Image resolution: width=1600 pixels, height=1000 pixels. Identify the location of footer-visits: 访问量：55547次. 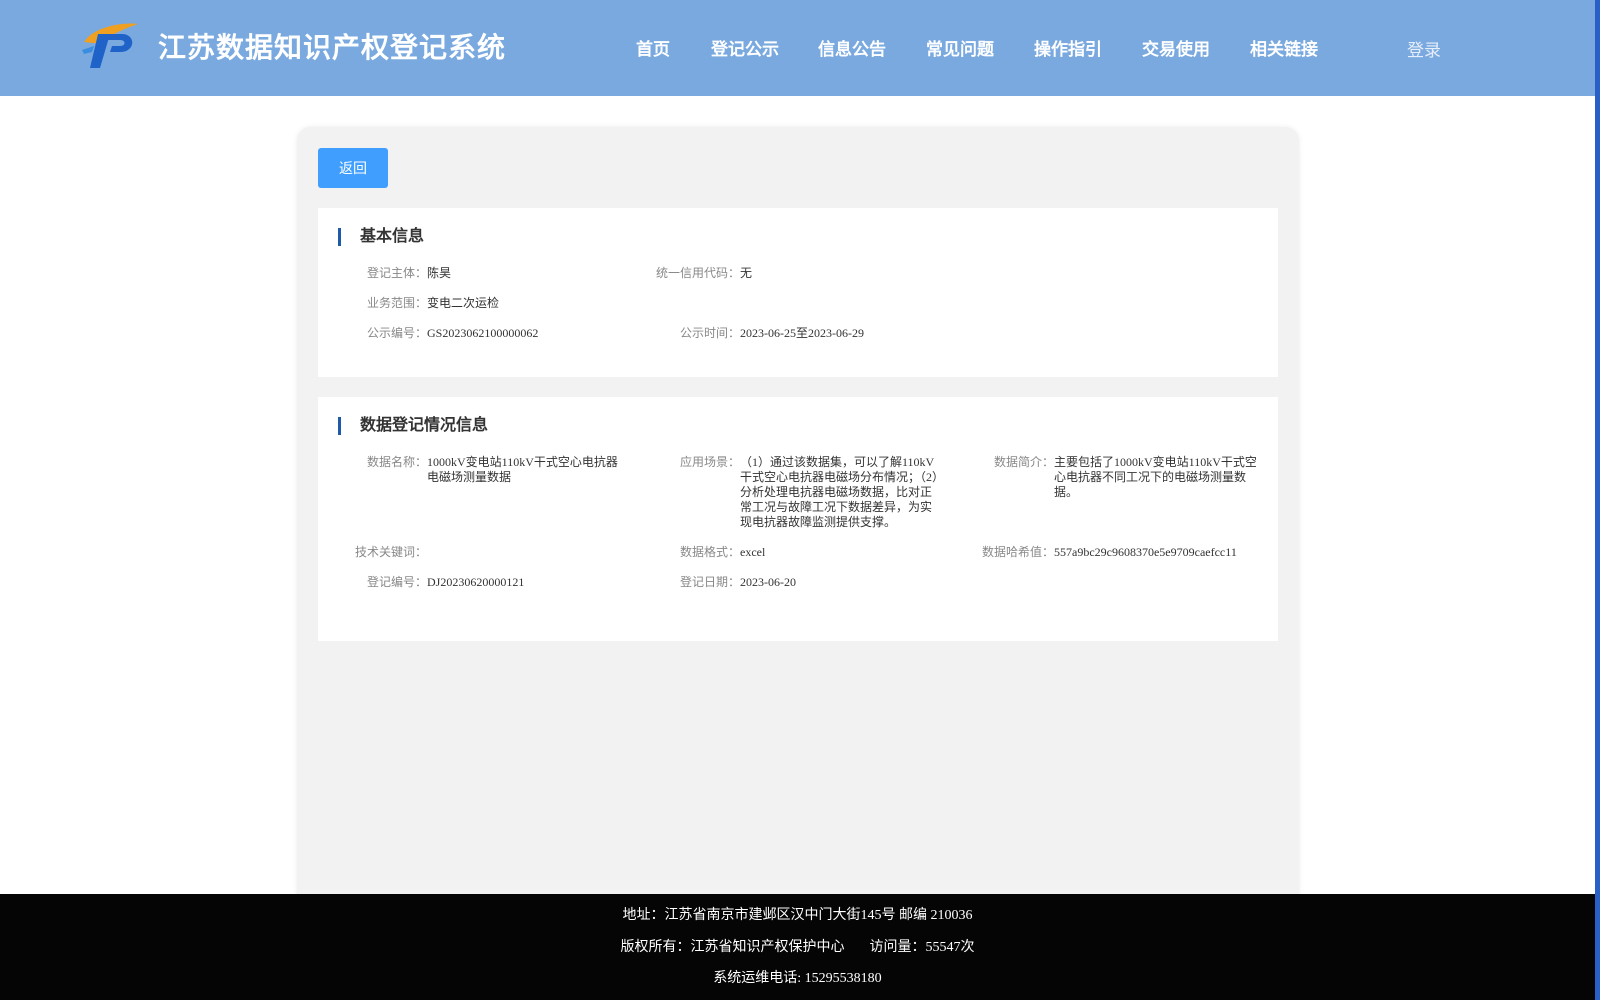
(922, 947).